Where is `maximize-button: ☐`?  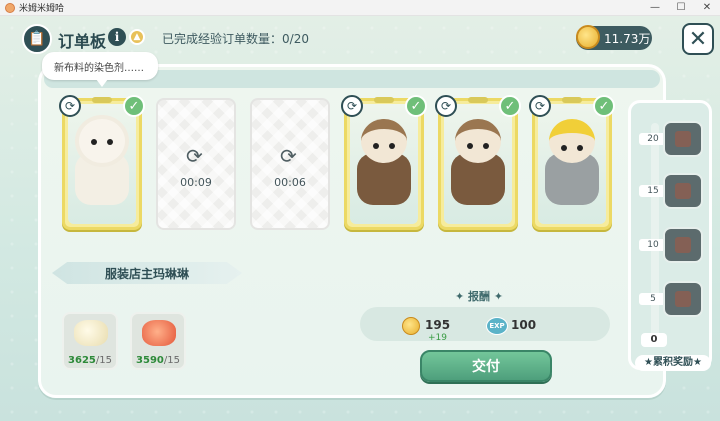
maximize-button: ☐ is located at coordinates (681, 7).